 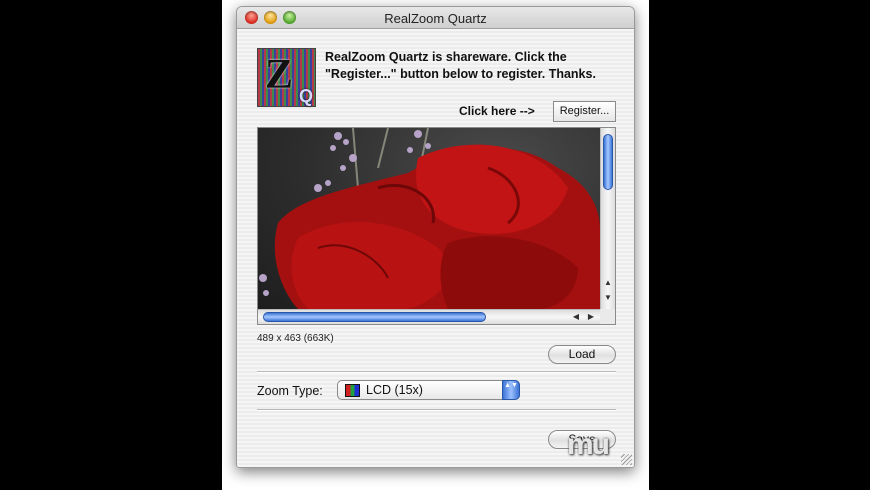 What do you see at coordinates (626, 459) in the screenshot?
I see `resize-grip-icon` at bounding box center [626, 459].